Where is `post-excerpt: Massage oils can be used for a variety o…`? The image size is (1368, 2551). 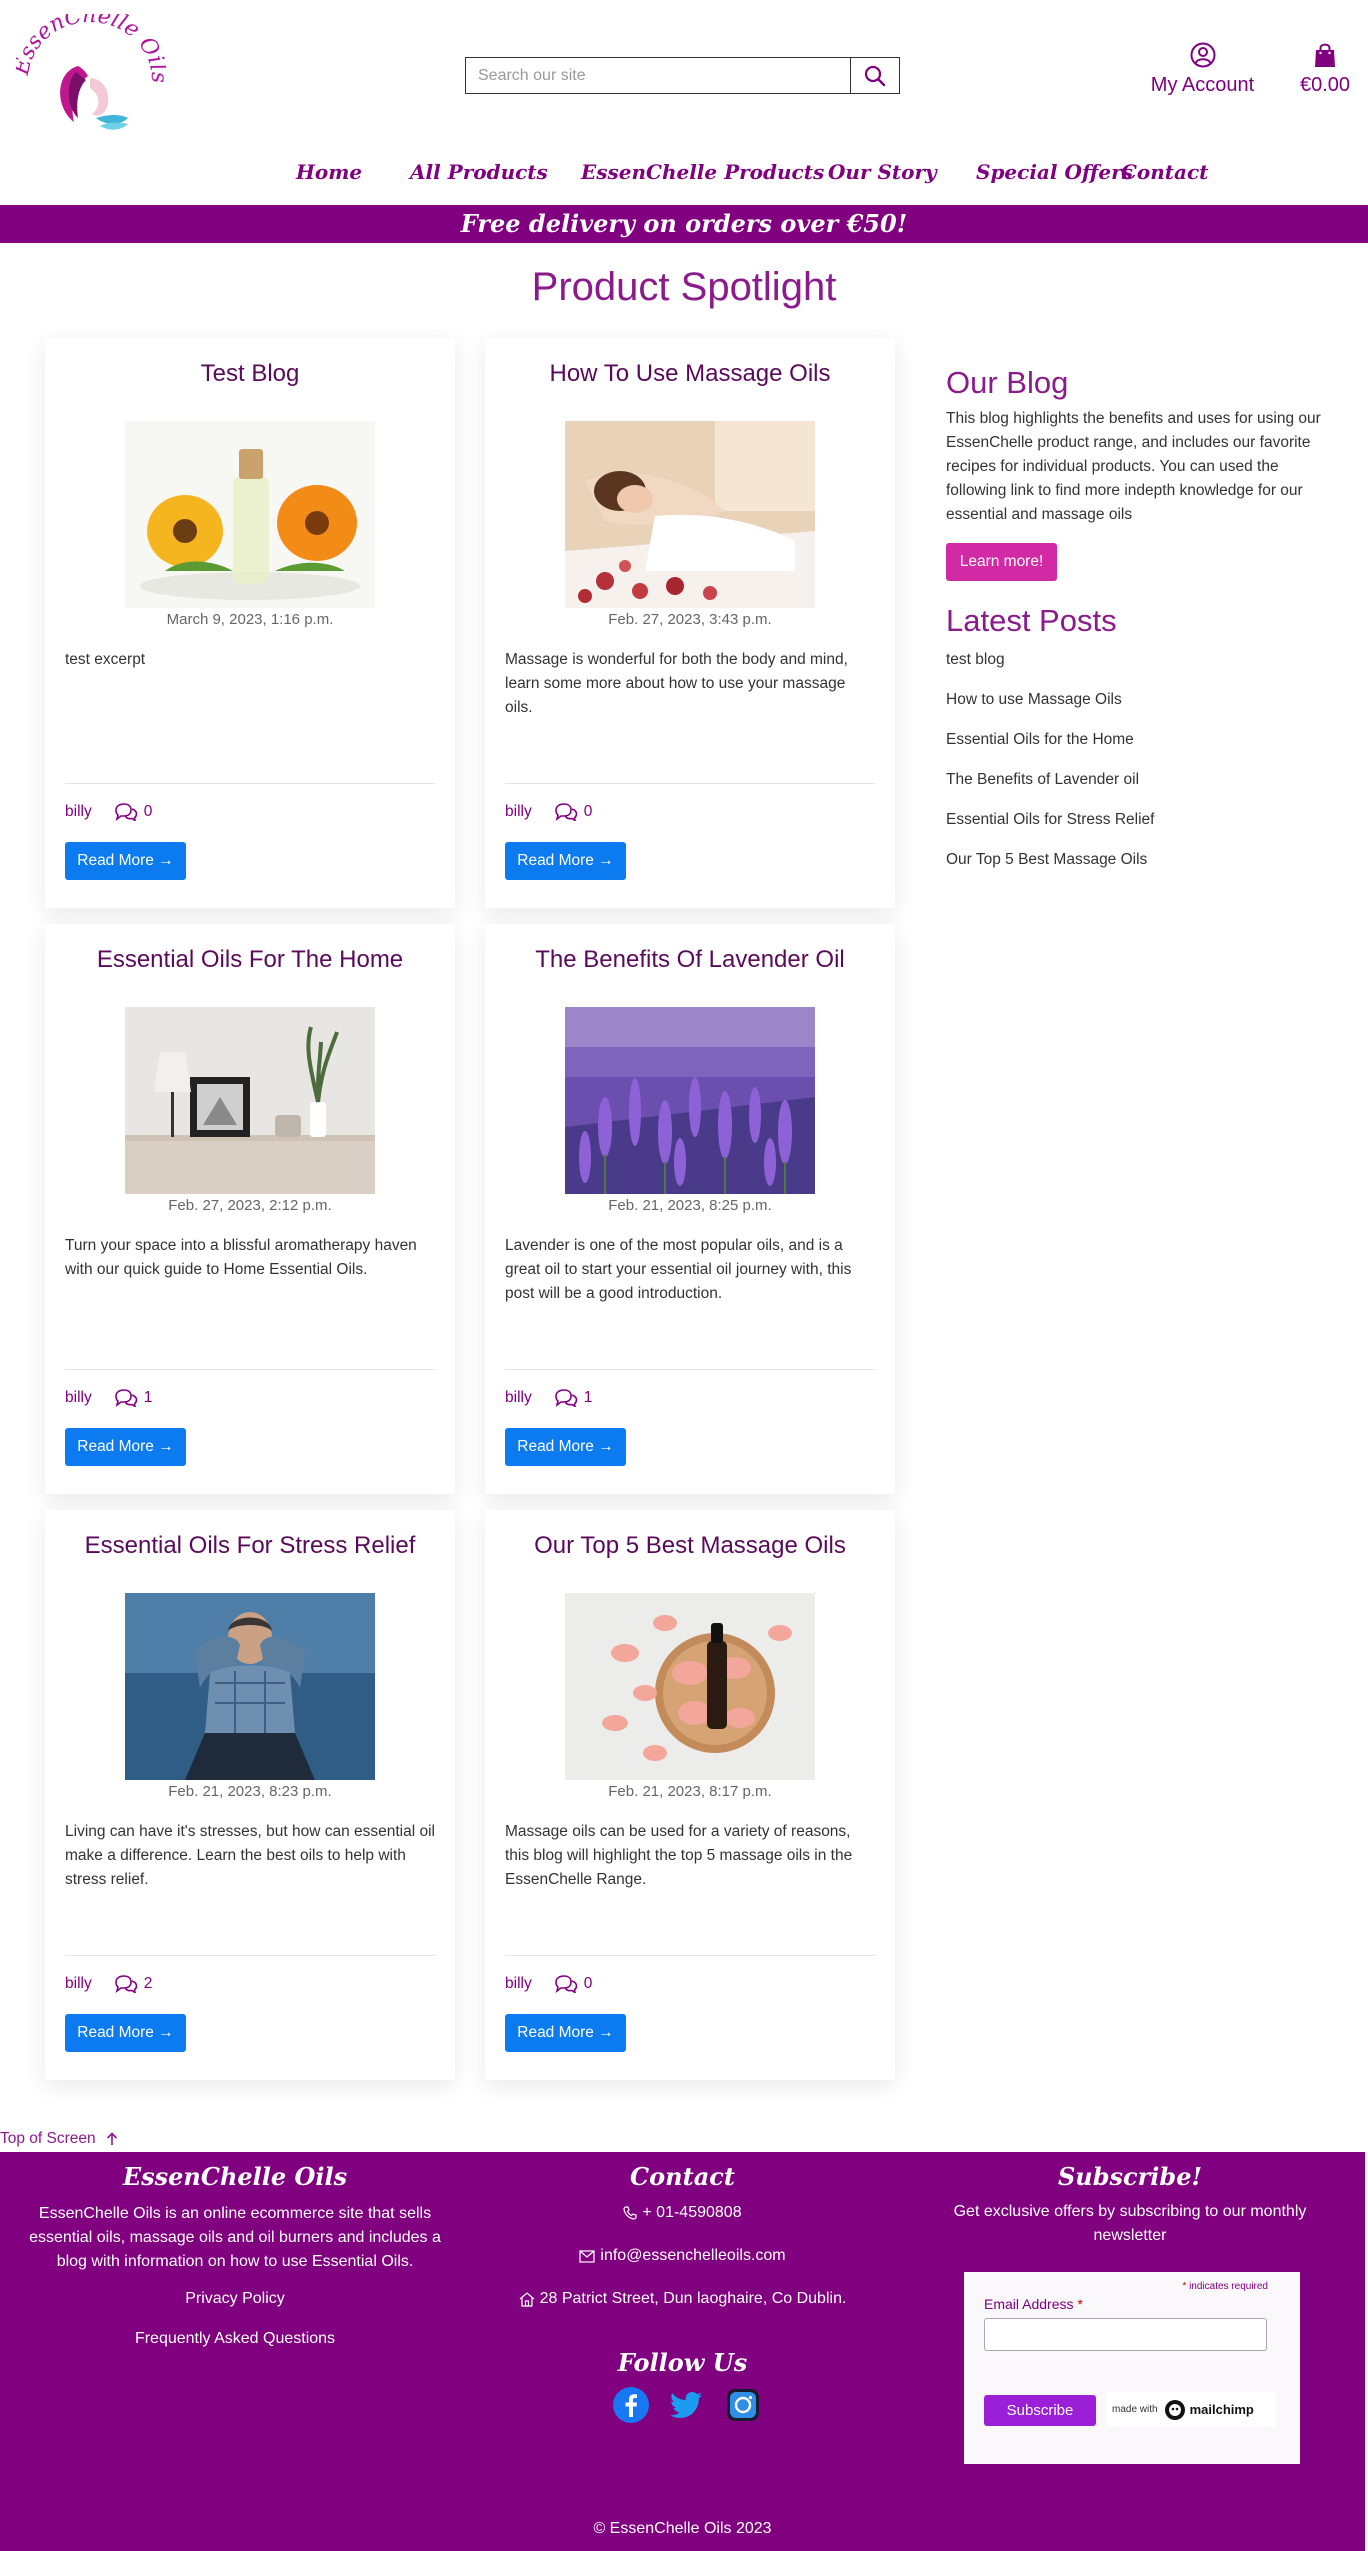
post-excerpt: Massage oils can be used for a variety o… is located at coordinates (679, 1855).